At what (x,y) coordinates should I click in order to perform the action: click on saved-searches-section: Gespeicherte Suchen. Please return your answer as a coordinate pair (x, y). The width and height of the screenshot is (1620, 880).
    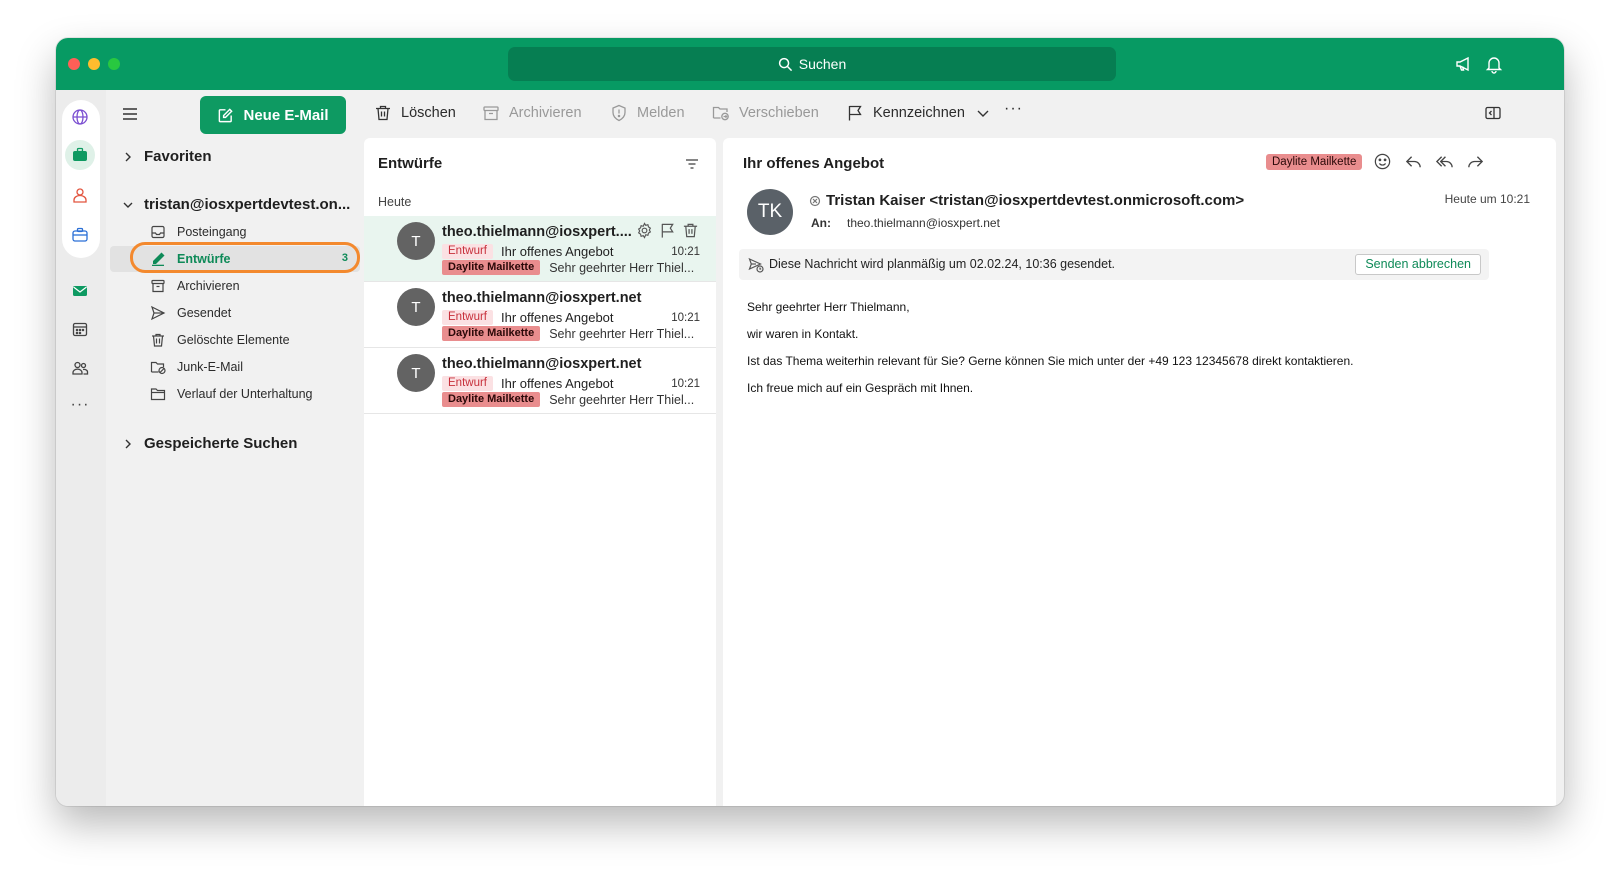
    Looking at the image, I should click on (209, 443).